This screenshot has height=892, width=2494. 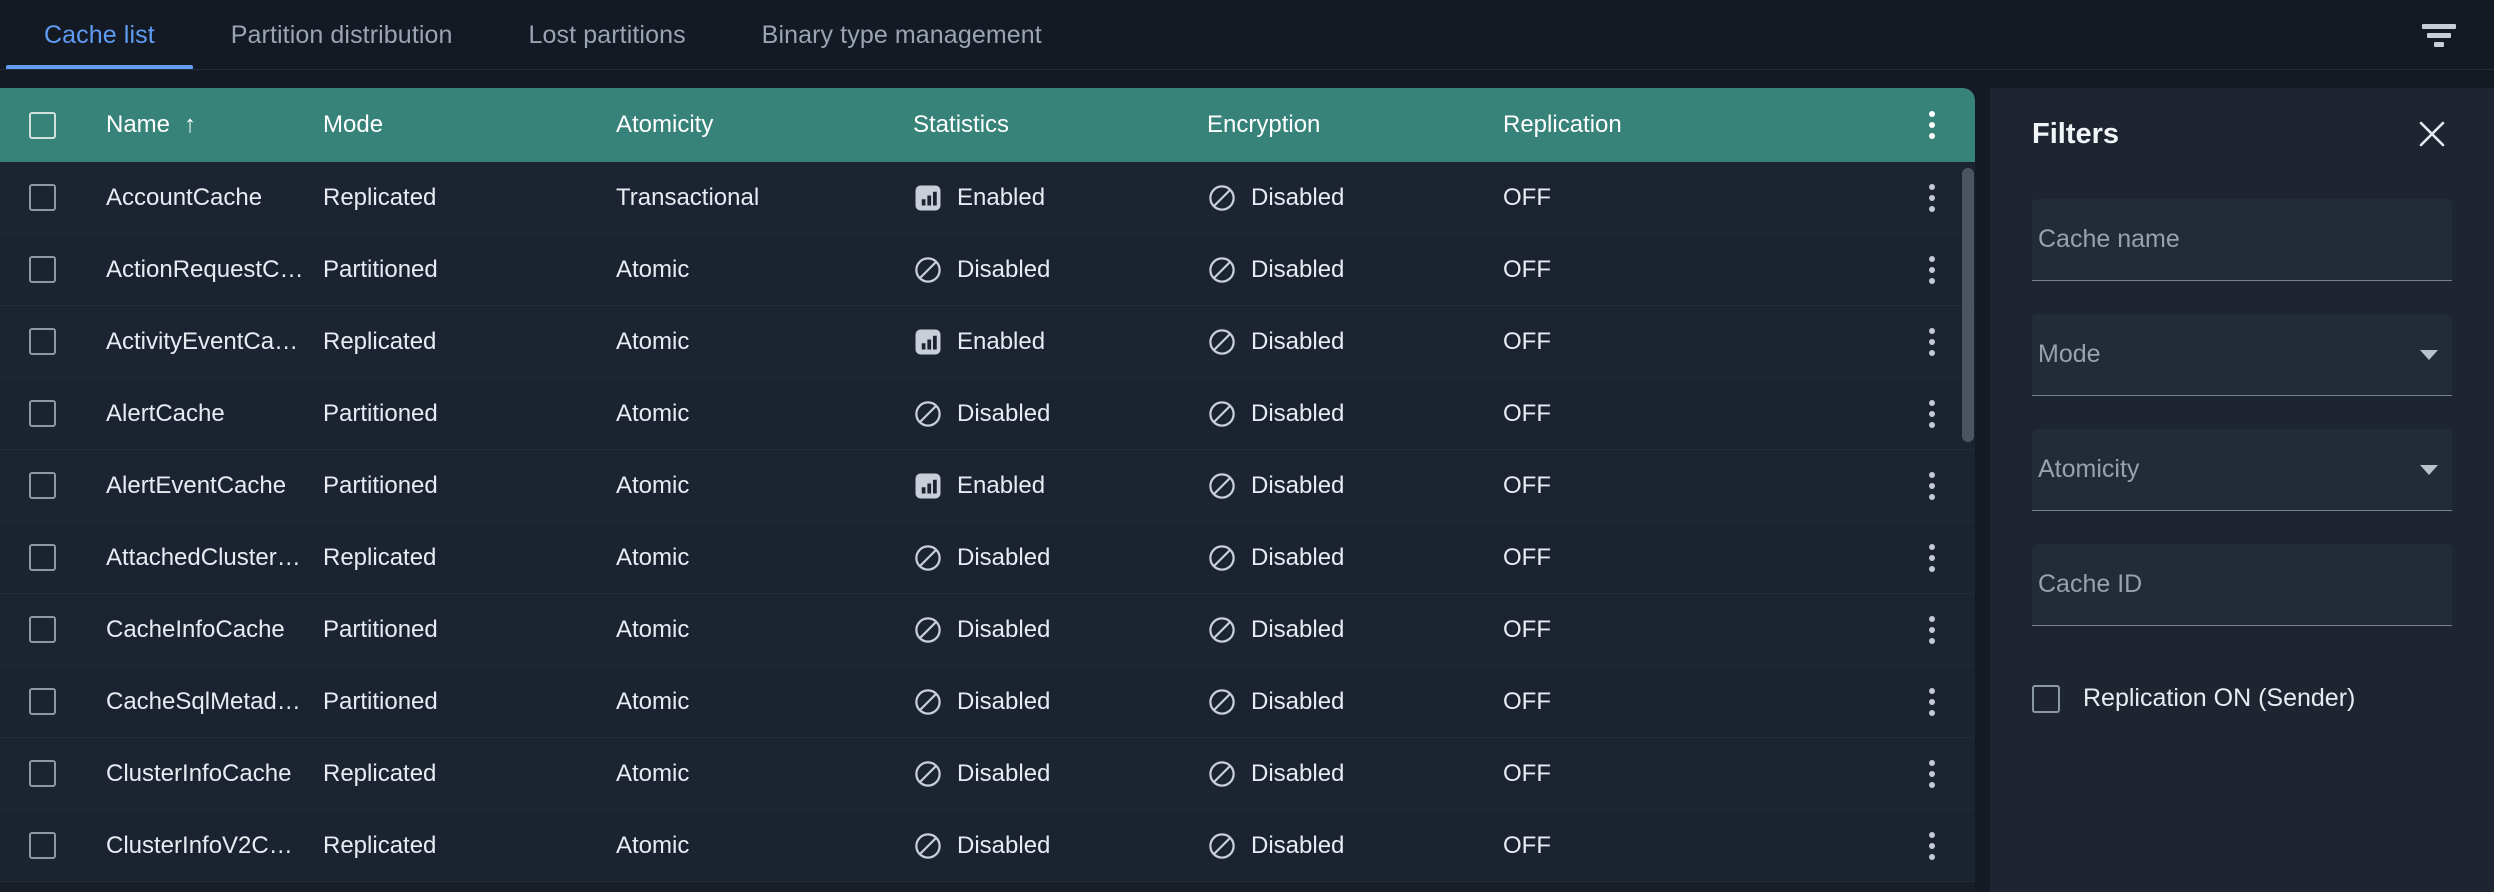 What do you see at coordinates (2439, 36) in the screenshot?
I see `filter-panel-toggle-button` at bounding box center [2439, 36].